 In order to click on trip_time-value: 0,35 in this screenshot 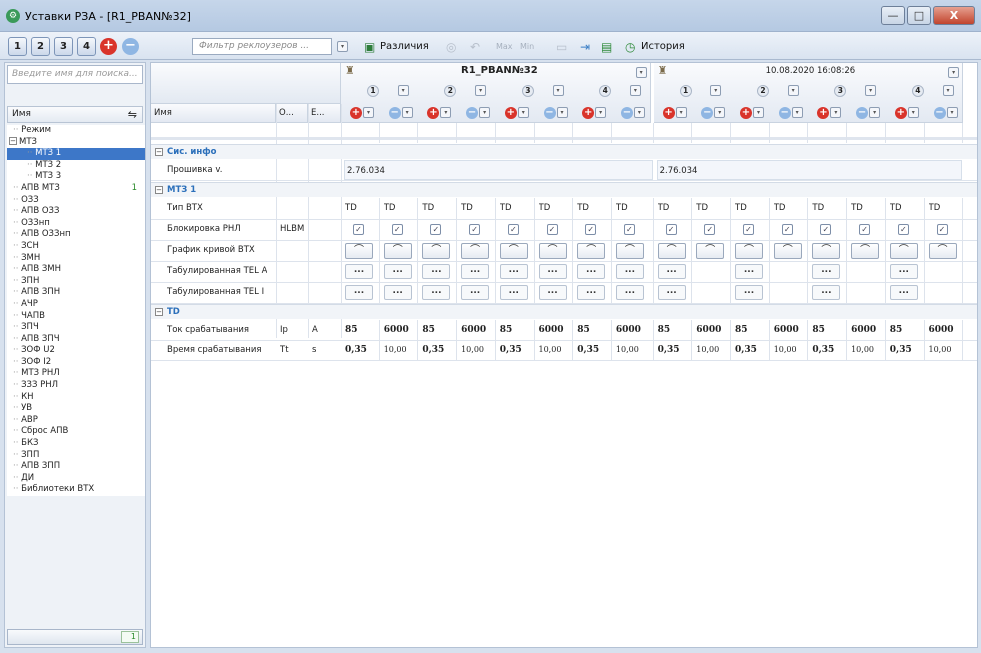, I will do `click(823, 350)`.